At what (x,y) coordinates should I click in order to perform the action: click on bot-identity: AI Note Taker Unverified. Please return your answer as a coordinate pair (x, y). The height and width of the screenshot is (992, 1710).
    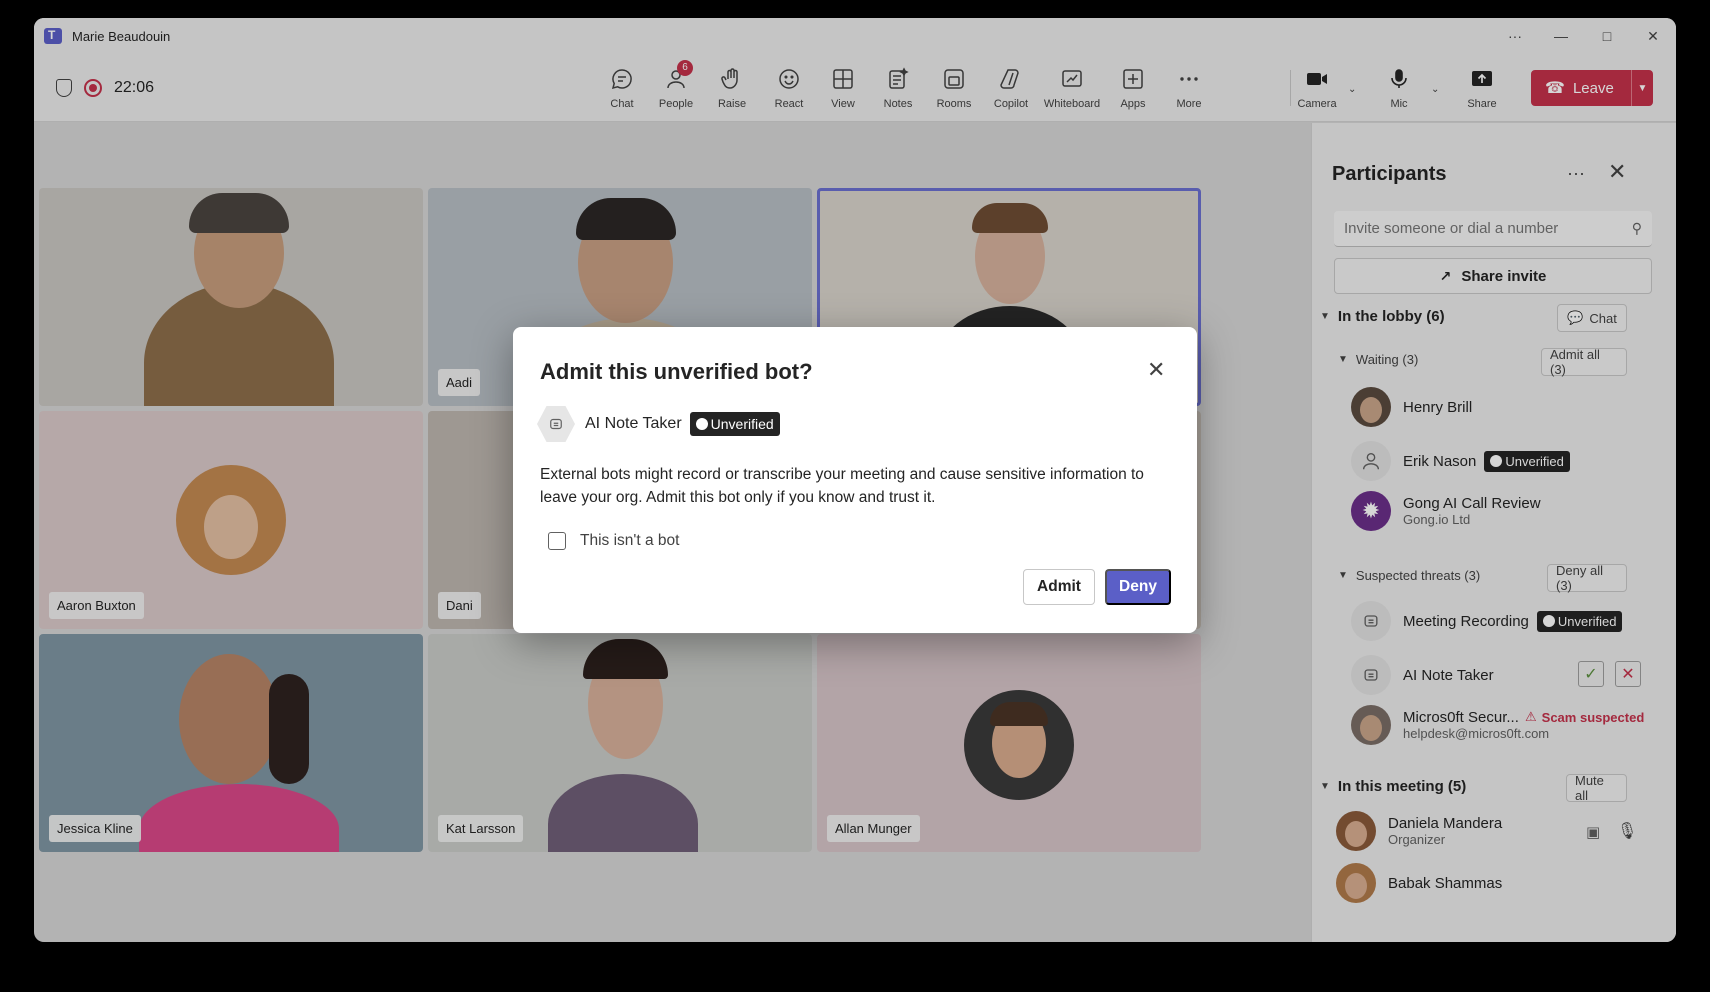
    Looking at the image, I should click on (658, 424).